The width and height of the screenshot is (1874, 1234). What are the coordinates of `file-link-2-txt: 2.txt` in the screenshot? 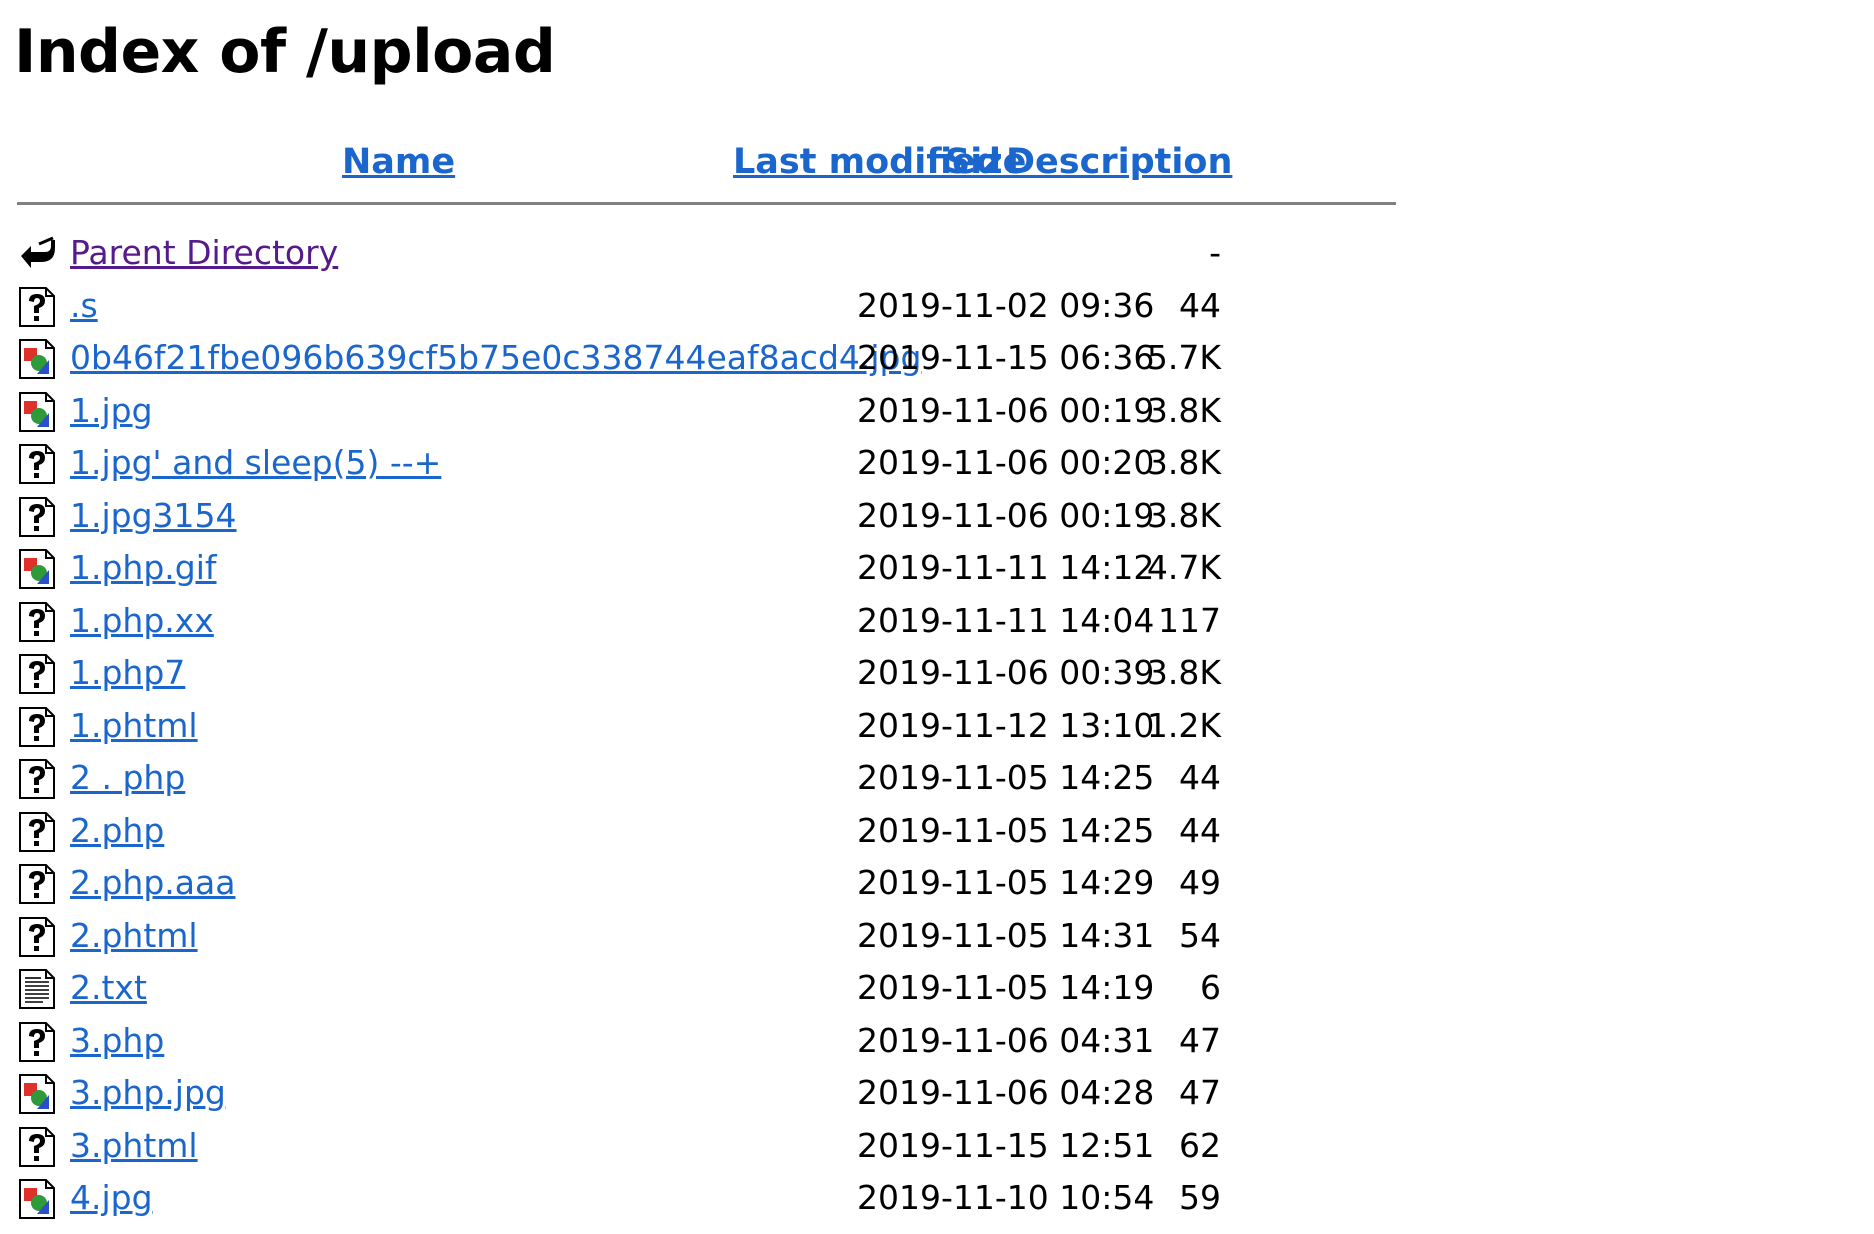 It's located at (108, 988).